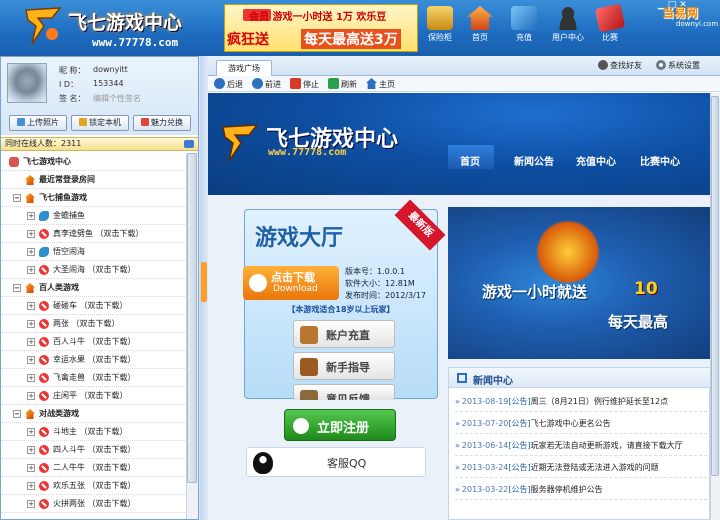 Image resolution: width=720 pixels, height=520 pixels. Describe the element at coordinates (620, 65) in the screenshot. I see `find-friend-button: 查找好友` at that location.